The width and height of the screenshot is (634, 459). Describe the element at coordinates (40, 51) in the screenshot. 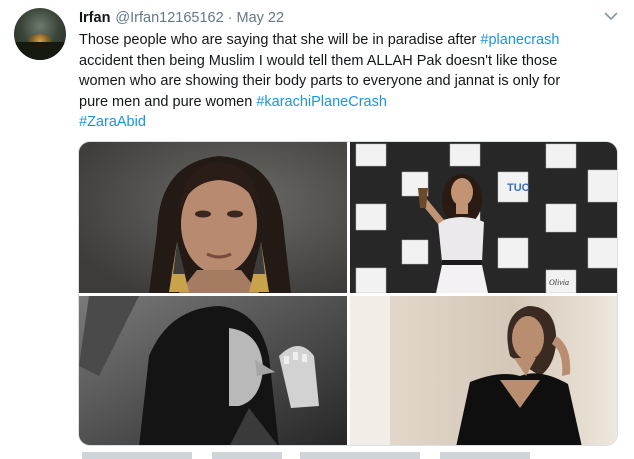

I see `avatar-ridge` at that location.